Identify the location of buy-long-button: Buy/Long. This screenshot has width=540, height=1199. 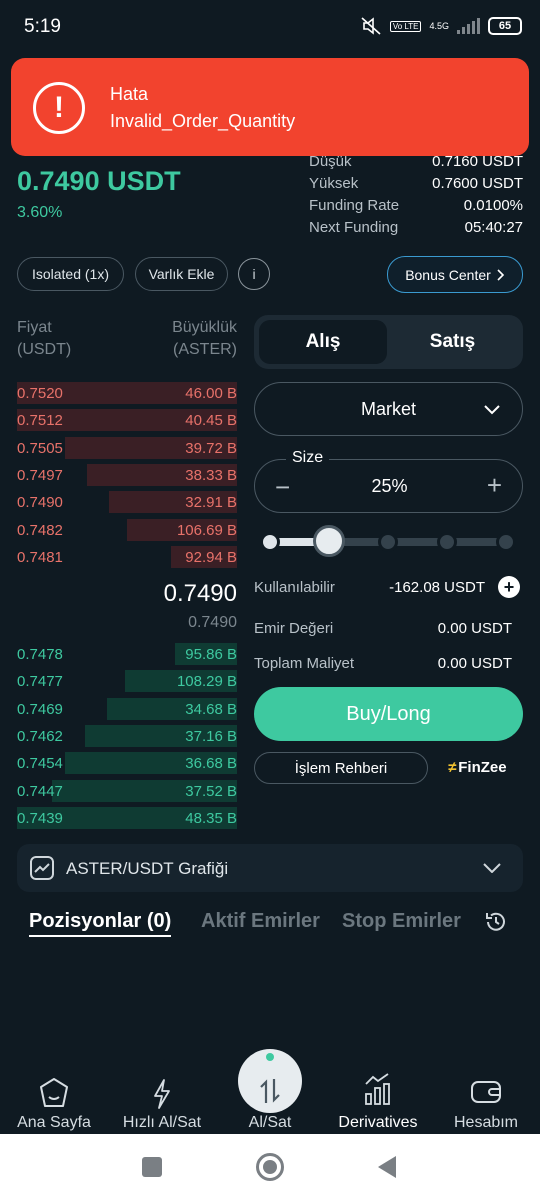
(388, 714).